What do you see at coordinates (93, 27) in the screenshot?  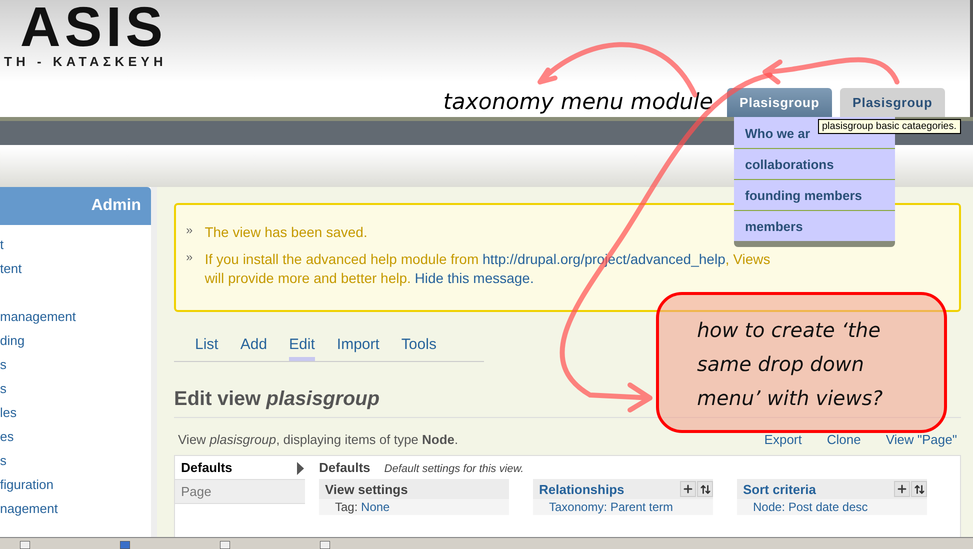 I see `logo-text: ASIS` at bounding box center [93, 27].